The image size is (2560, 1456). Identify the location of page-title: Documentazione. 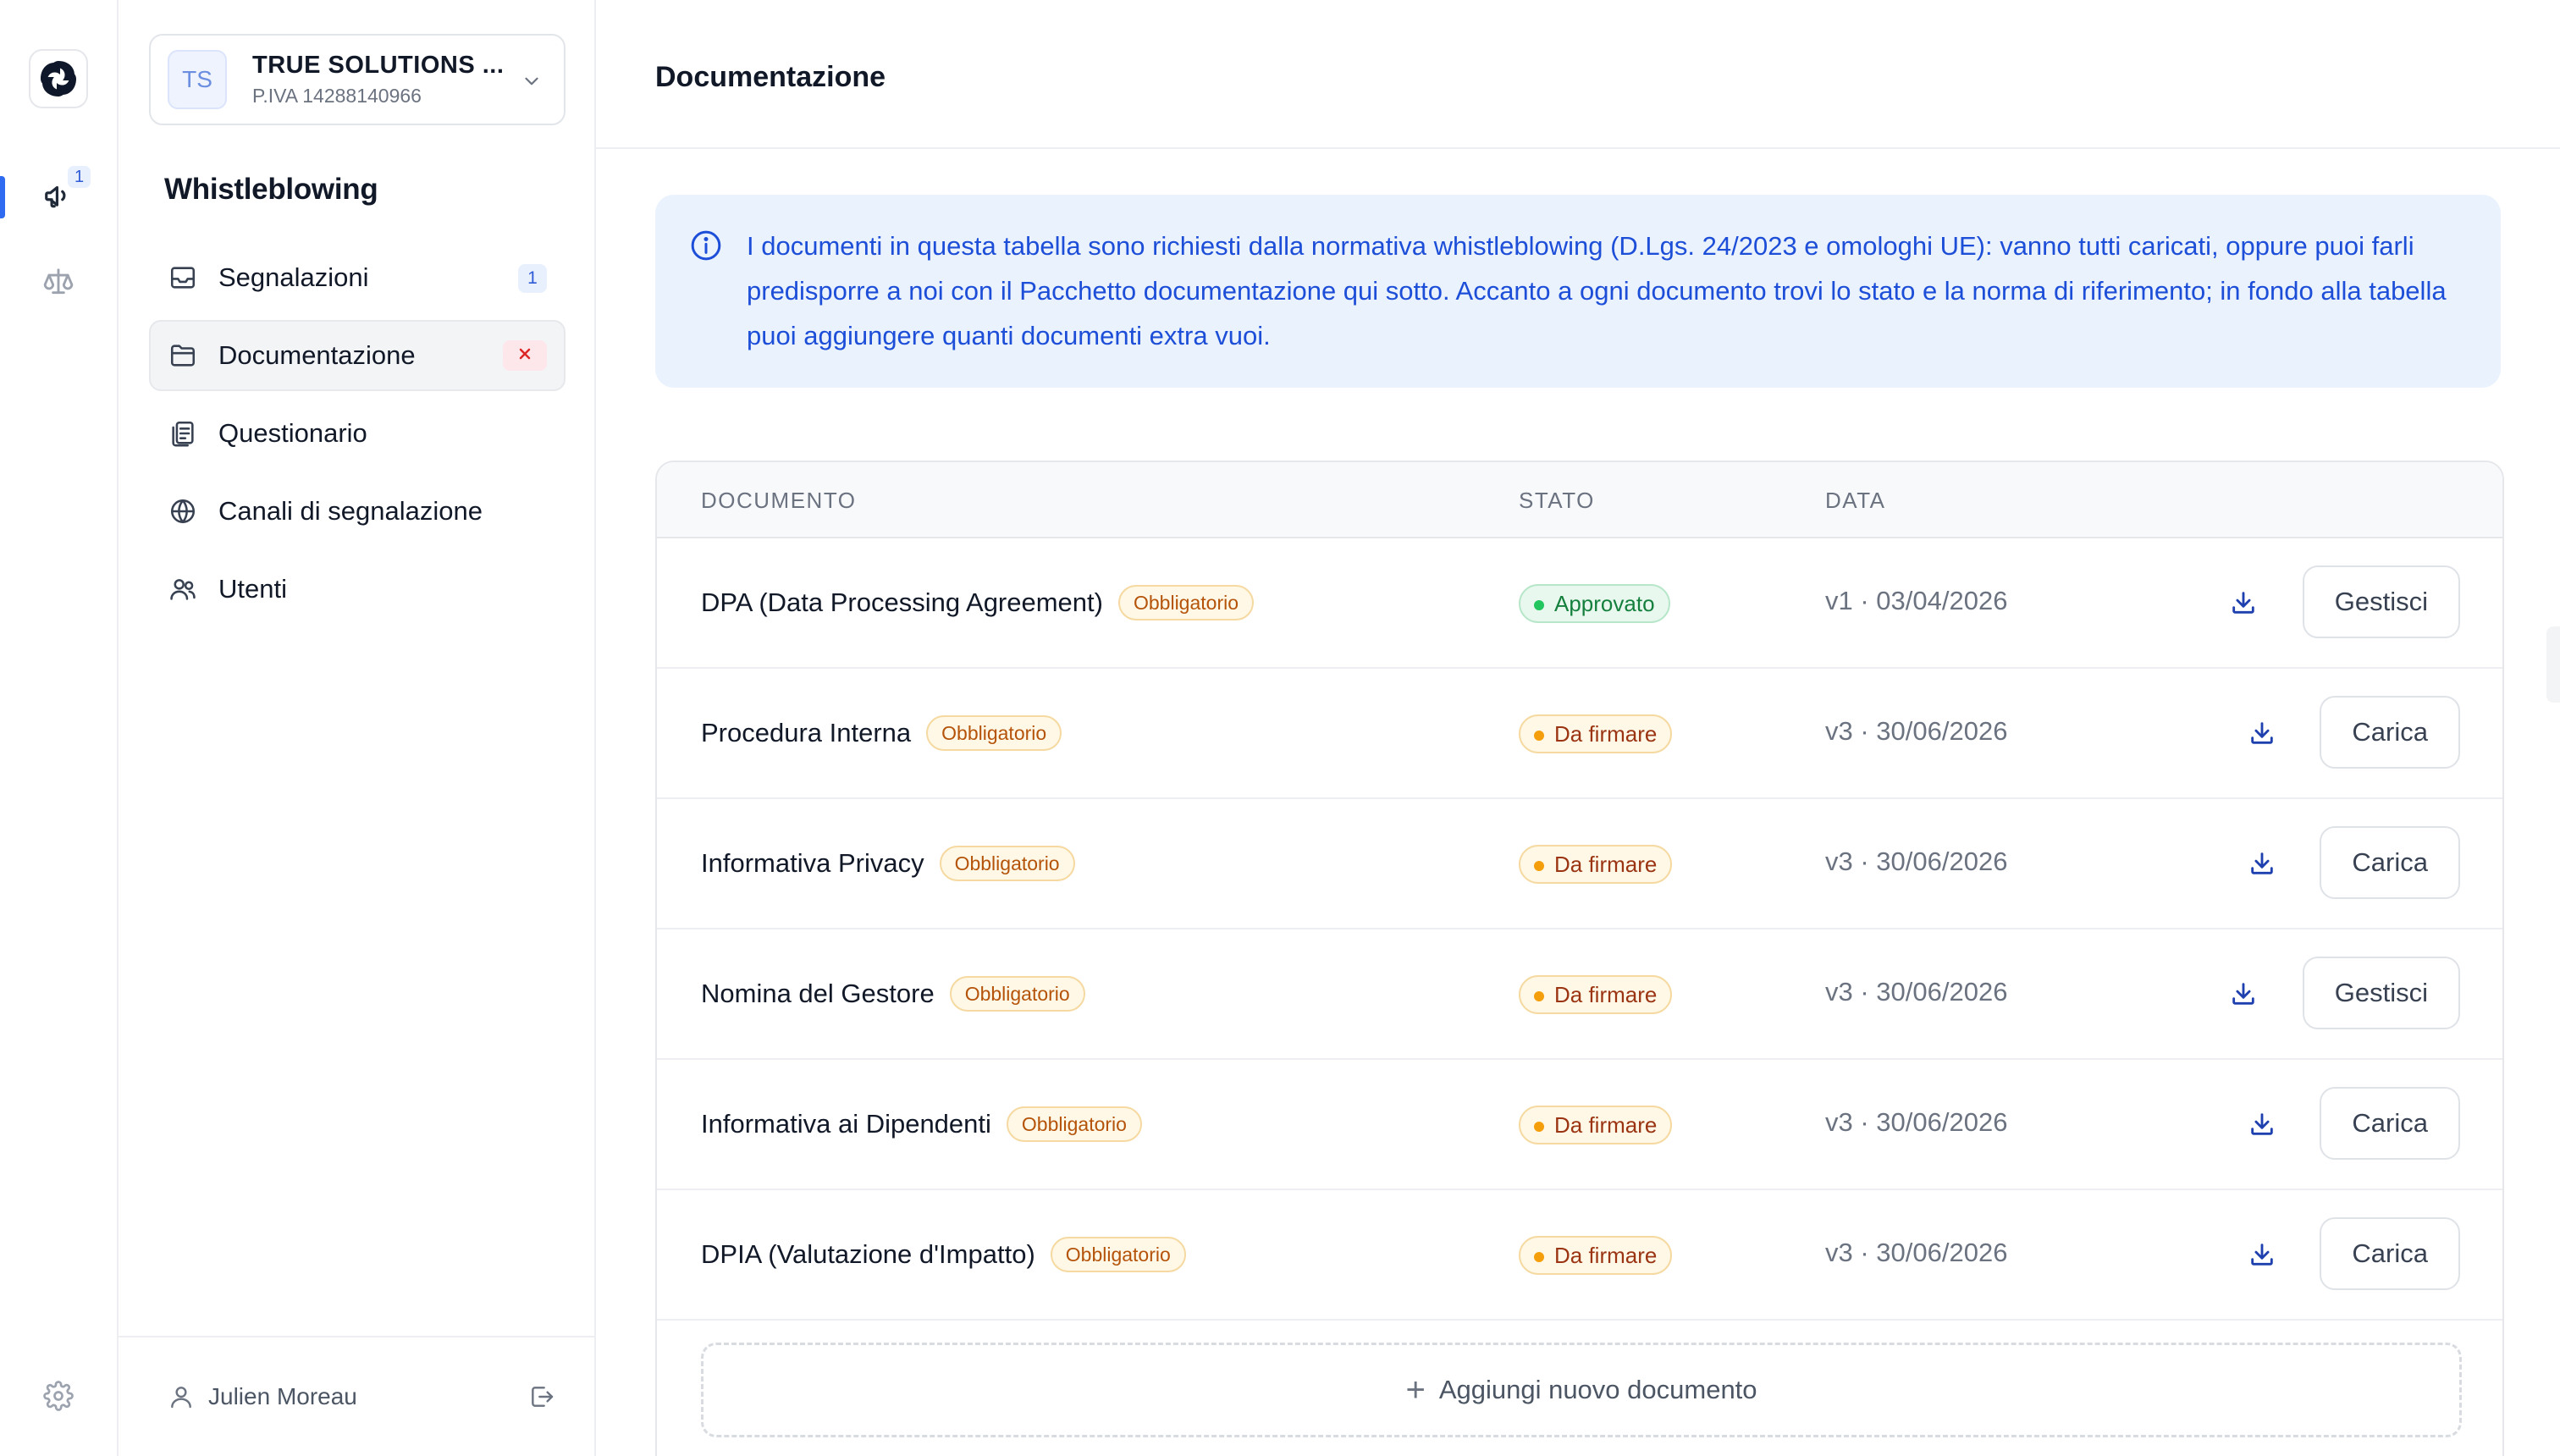
(770, 77).